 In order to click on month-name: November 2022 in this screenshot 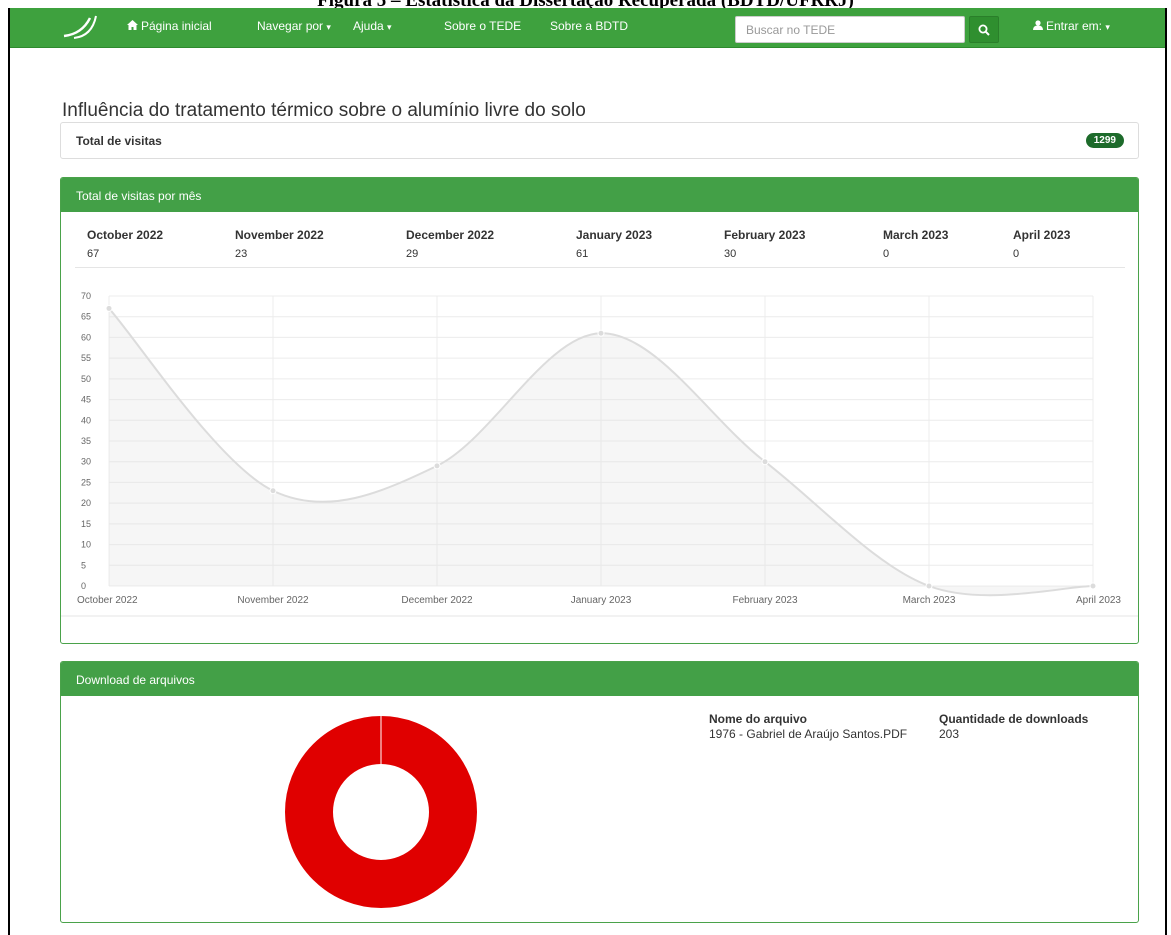, I will do `click(279, 235)`.